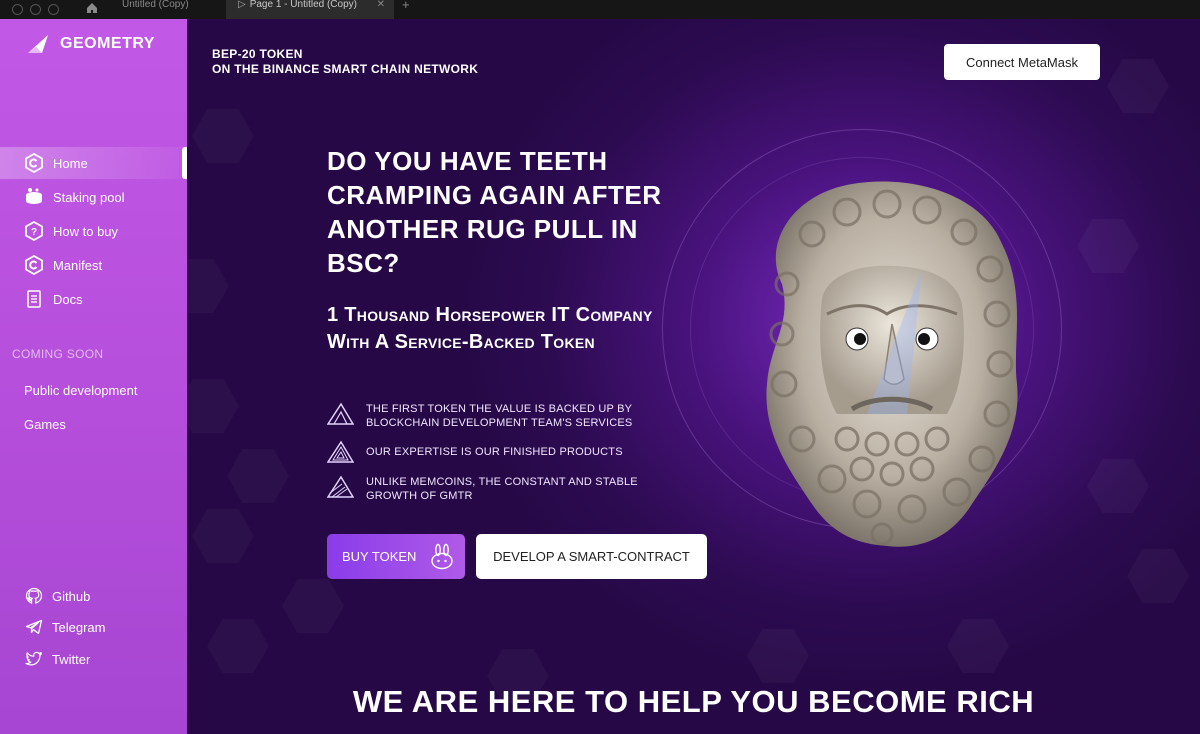  I want to click on section-title: WE ARE HERE TO HELP YOU BECOME RICH, so click(693, 701).